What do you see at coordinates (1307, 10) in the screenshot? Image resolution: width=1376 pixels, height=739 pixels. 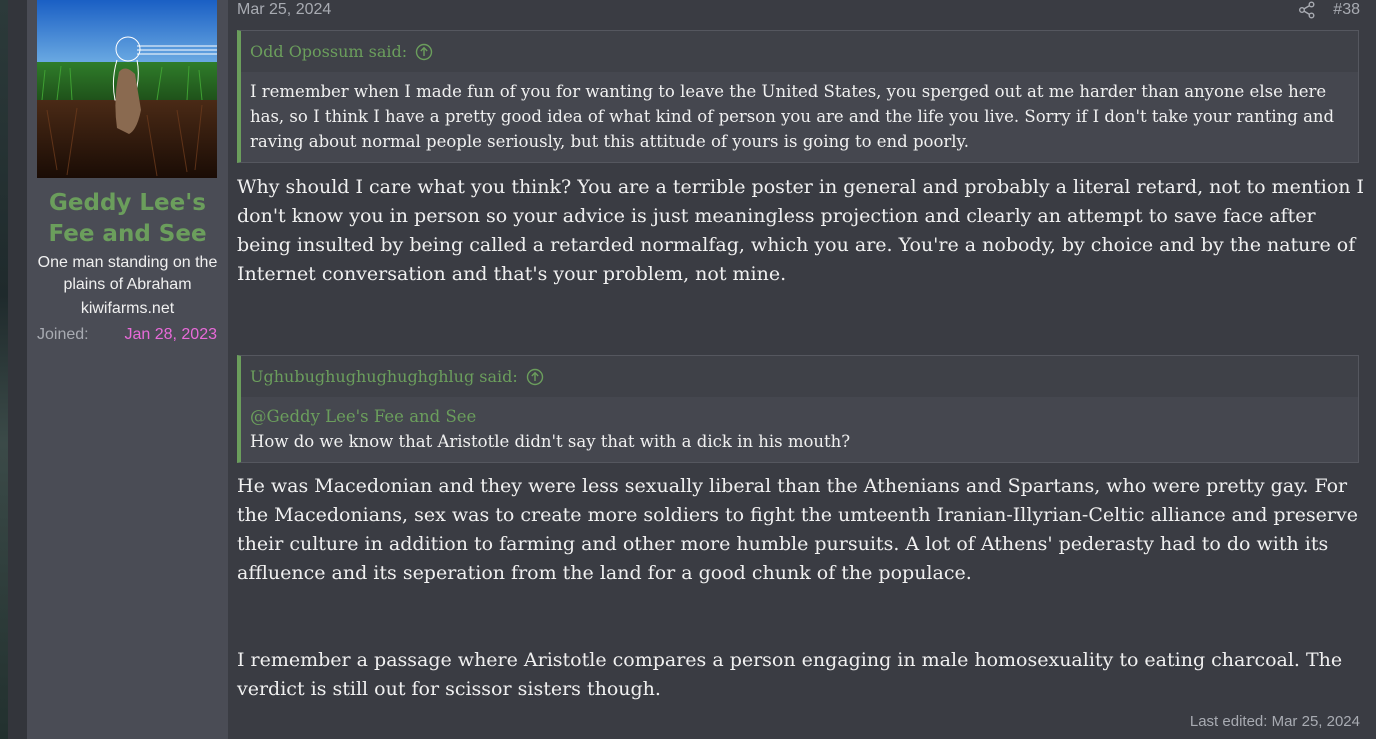 I see `share-icon` at bounding box center [1307, 10].